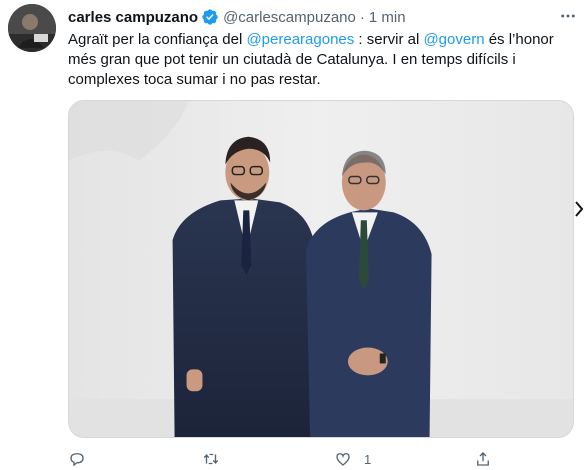 This screenshot has width=586, height=470. Describe the element at coordinates (389, 39) in the screenshot. I see `tweet-text-part: : servir al` at that location.